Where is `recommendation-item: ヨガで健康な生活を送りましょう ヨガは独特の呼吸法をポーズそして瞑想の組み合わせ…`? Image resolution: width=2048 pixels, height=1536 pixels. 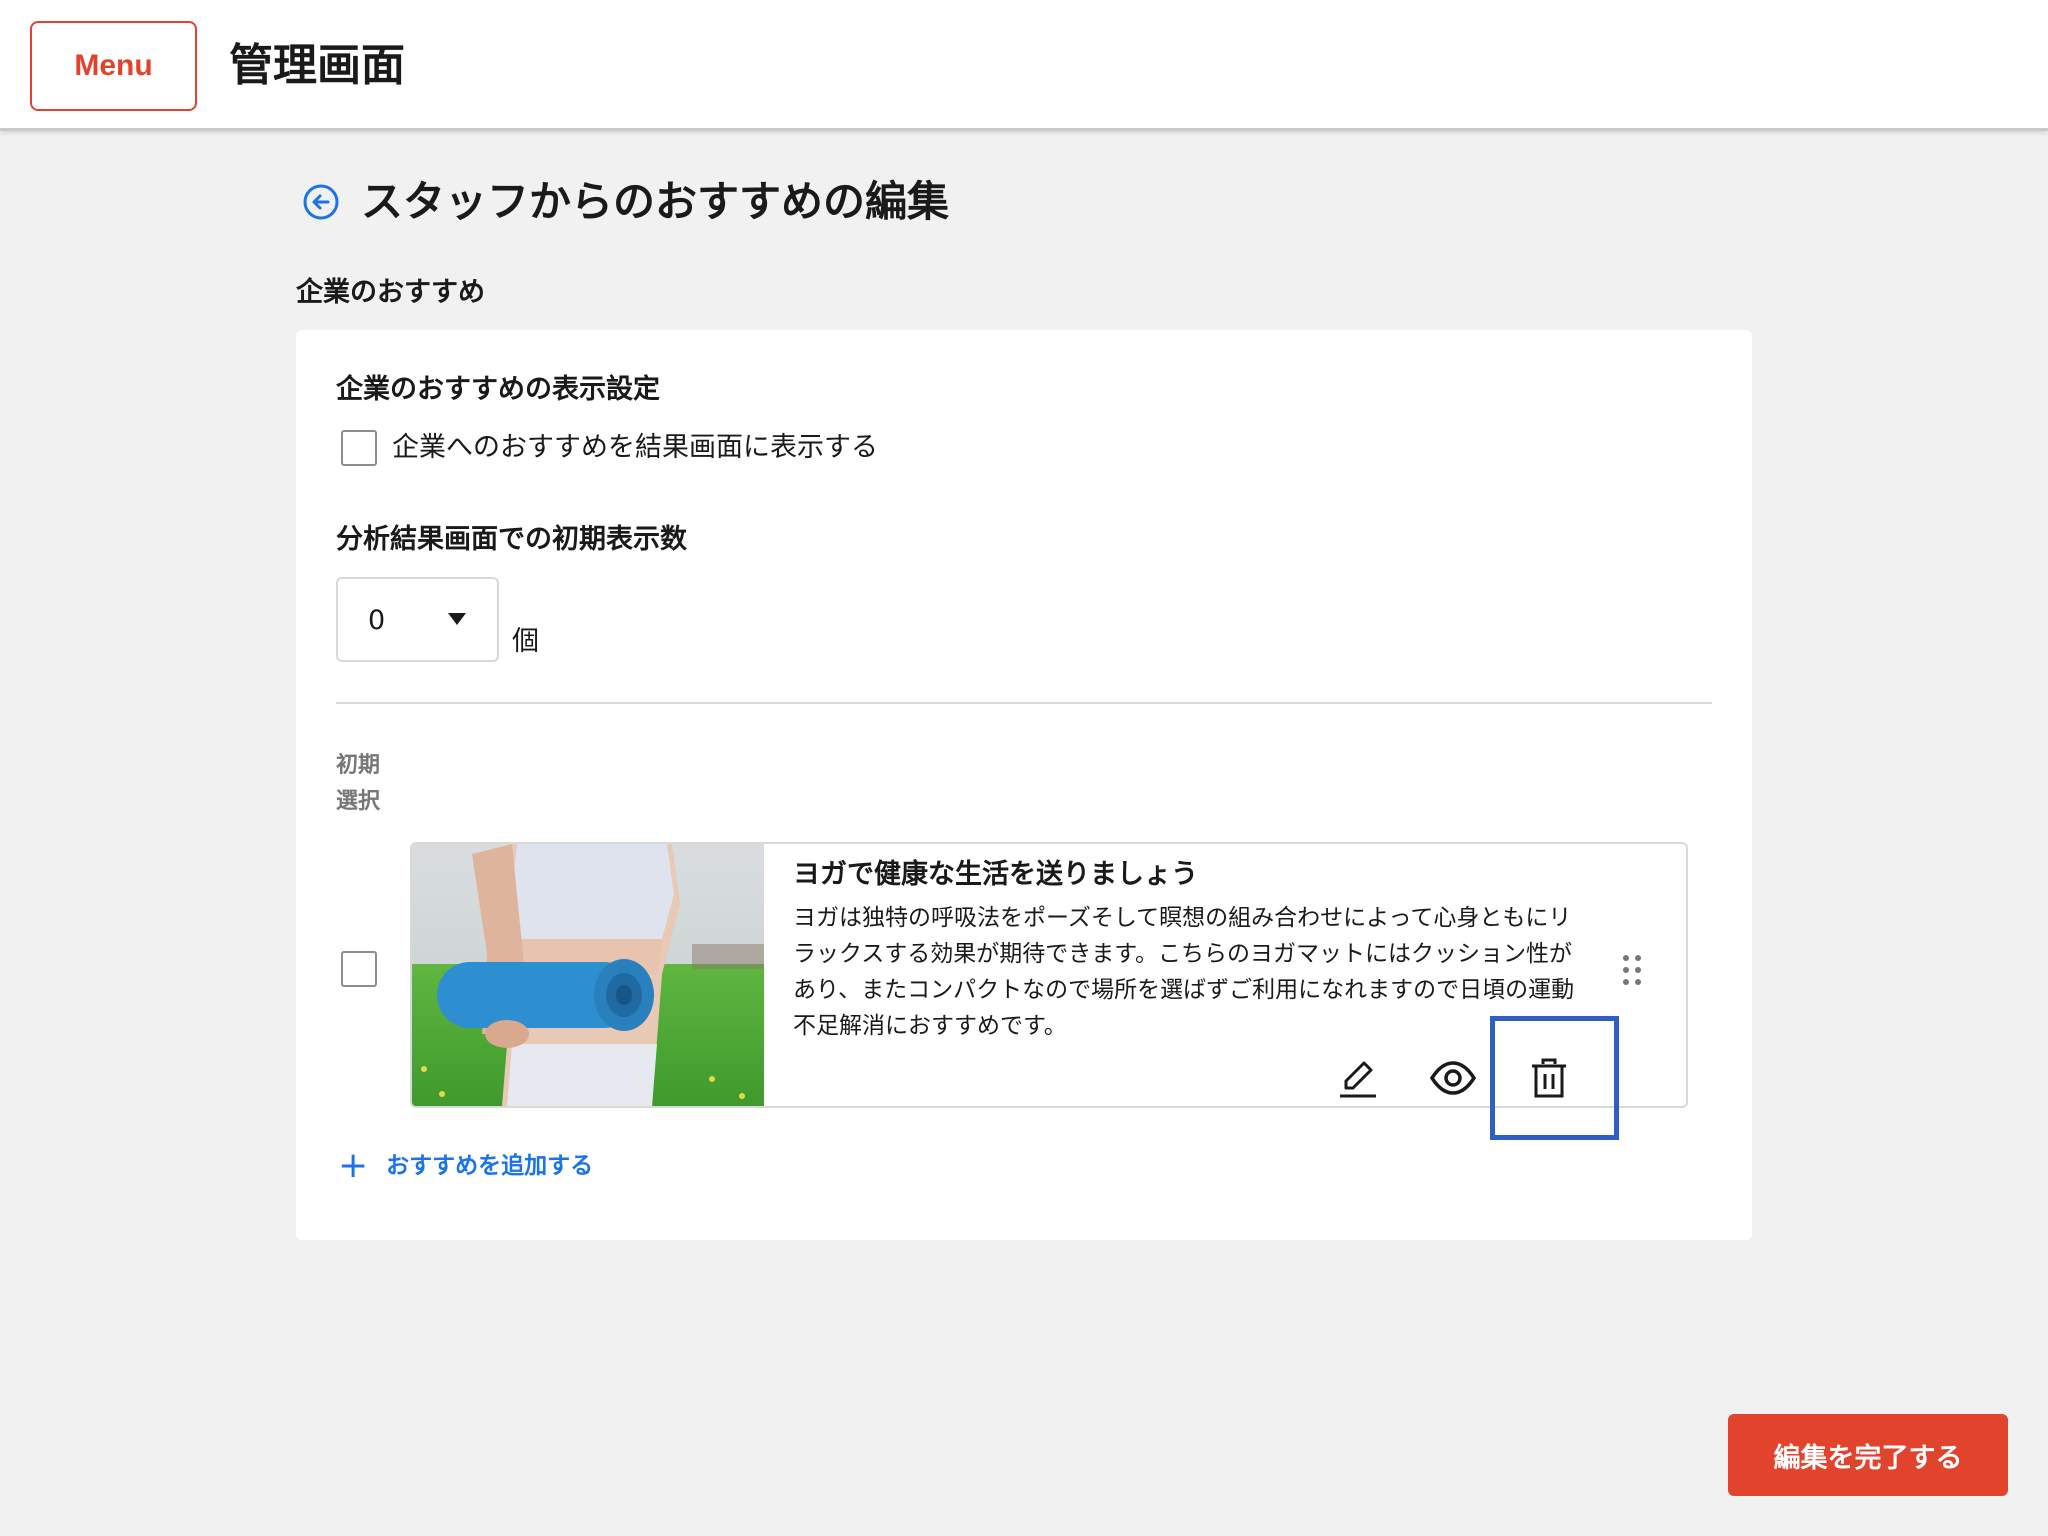 recommendation-item: ヨガで健康な生活を送りましょう ヨガは独特の呼吸法をポーズそして瞑想の組み合わせ… is located at coordinates (1049, 975).